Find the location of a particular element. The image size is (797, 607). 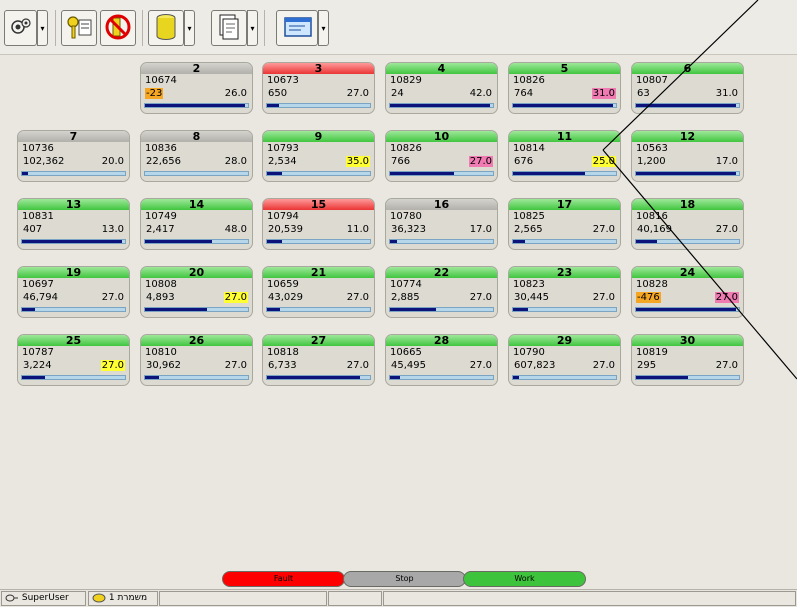

station-tile: 30 10819 295 27.0 is located at coordinates (687, 360).